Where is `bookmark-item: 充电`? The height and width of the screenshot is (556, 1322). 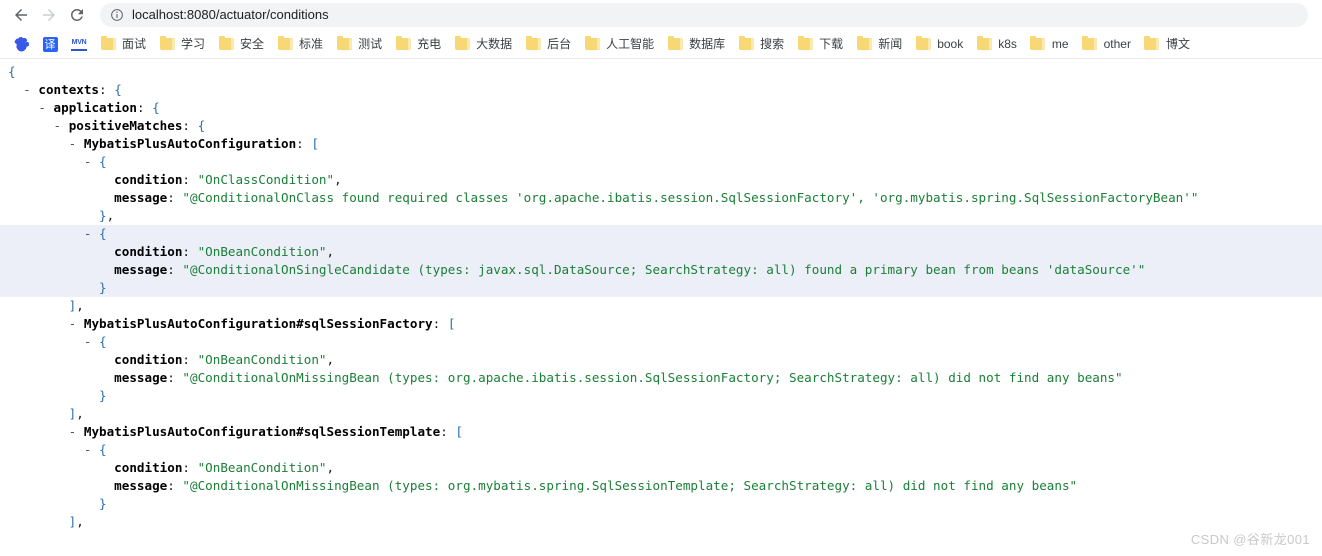 bookmark-item: 充电 is located at coordinates (418, 44).